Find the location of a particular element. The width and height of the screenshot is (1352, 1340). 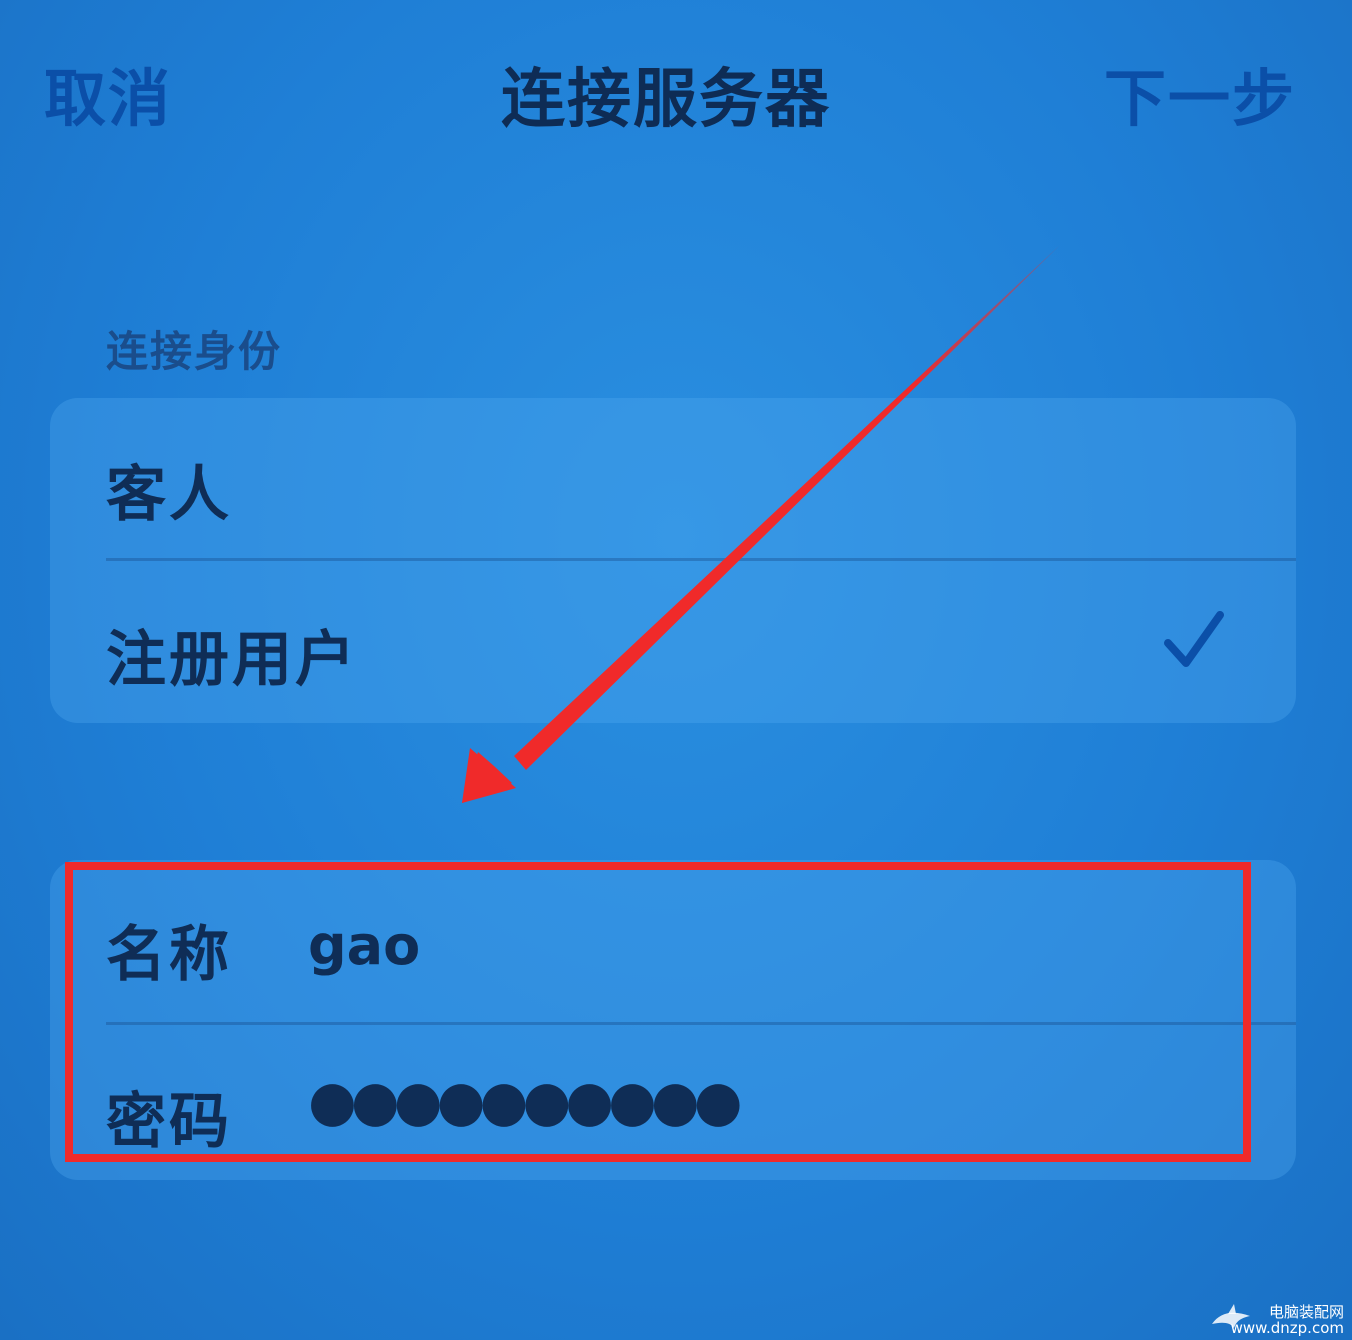

option-registered-user: 注册用户 is located at coordinates (673, 642).